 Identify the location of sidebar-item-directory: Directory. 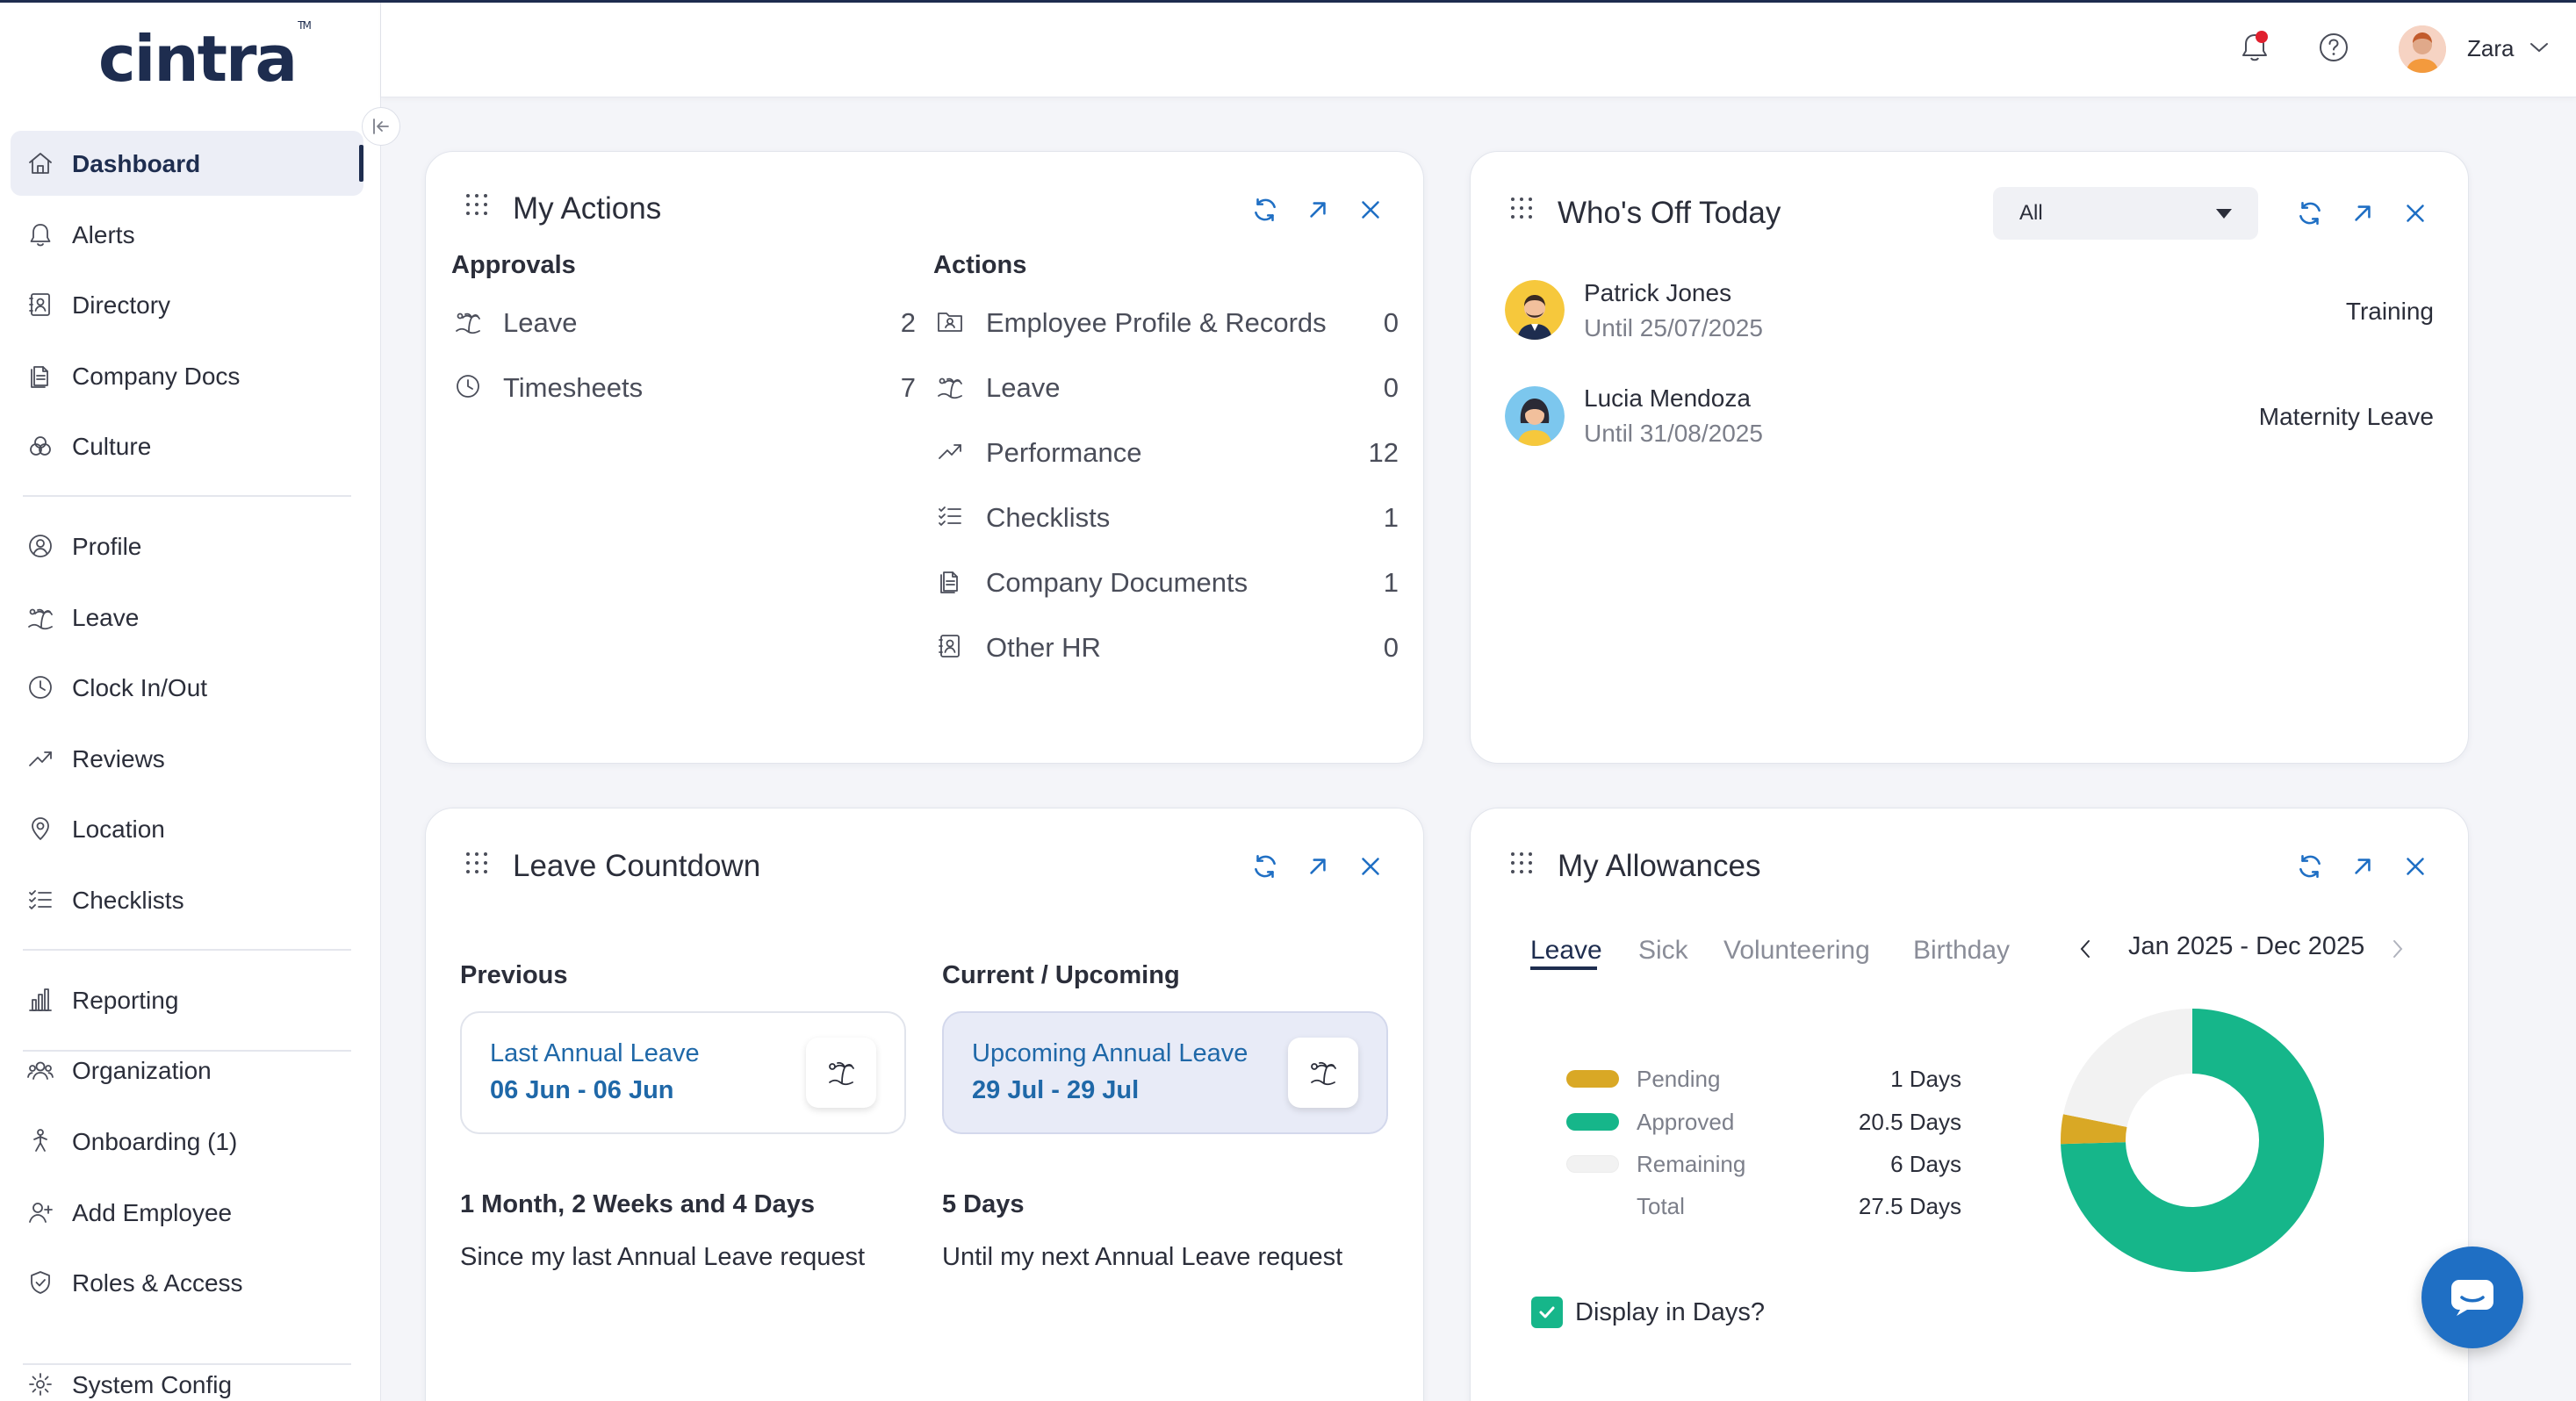
(187, 304).